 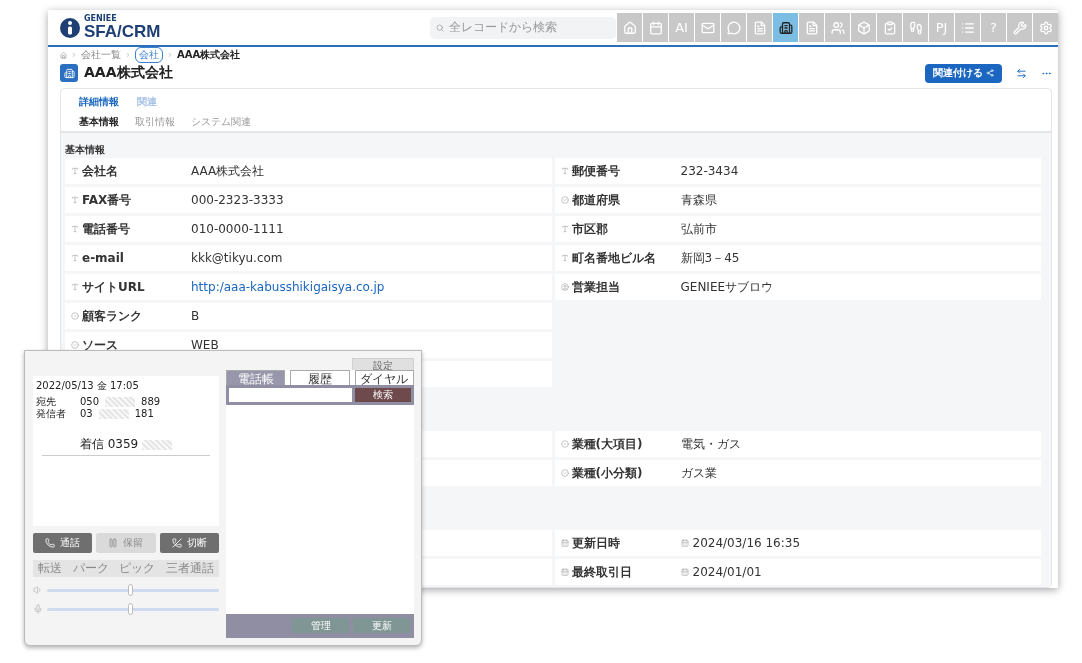 I want to click on phonebook-search-field, so click(x=290, y=395).